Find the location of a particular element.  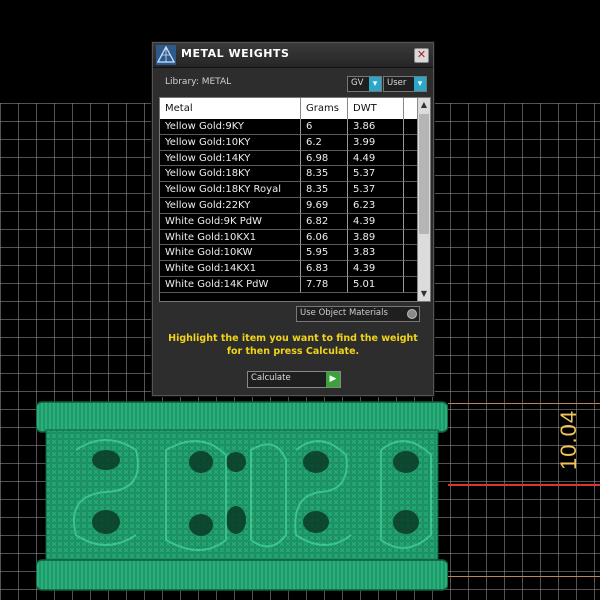

cell-dwt: 6.23 is located at coordinates (376, 205).